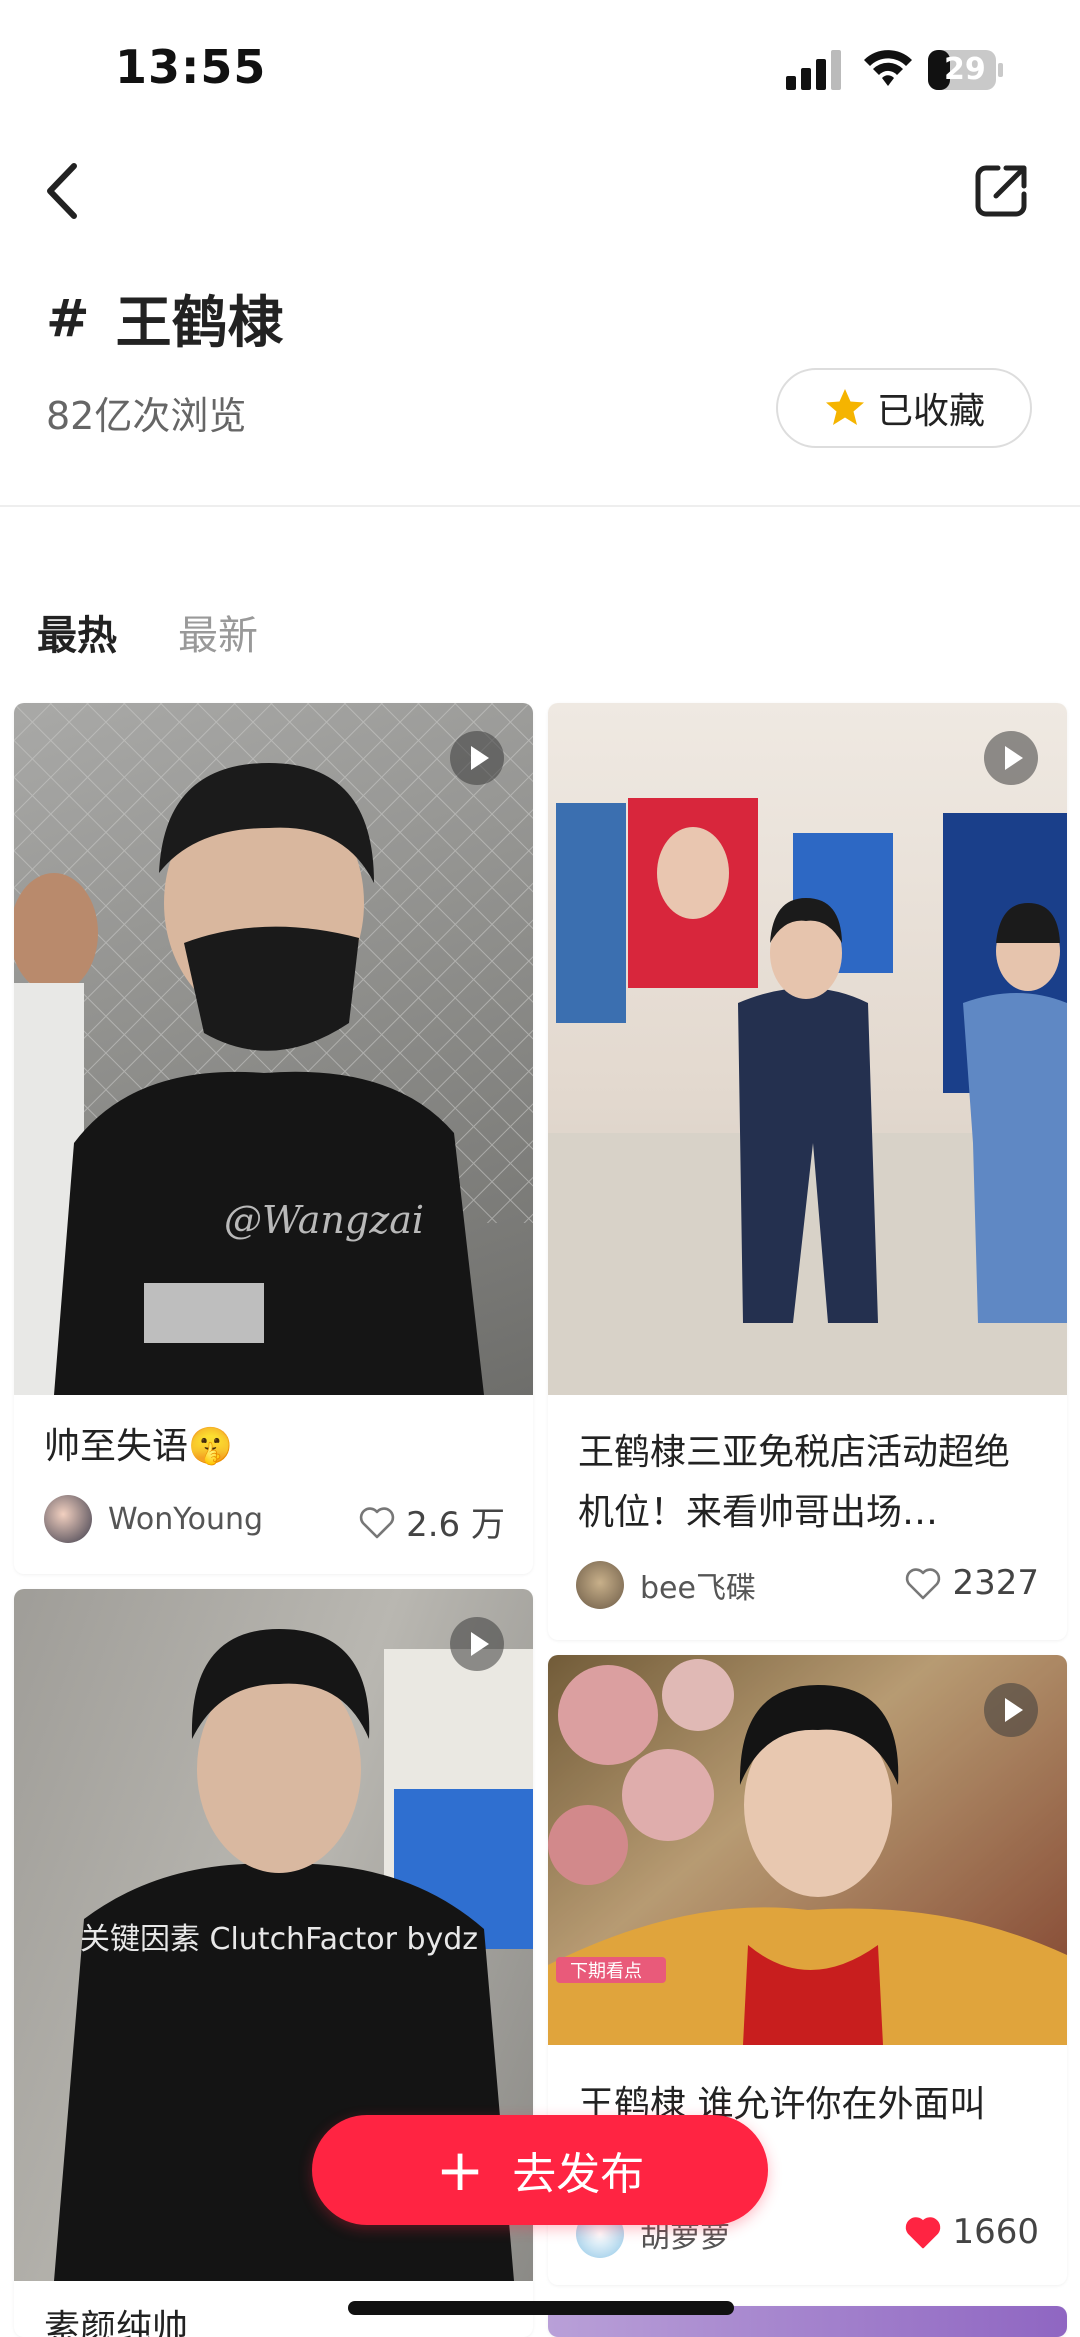  Describe the element at coordinates (930, 411) in the screenshot. I see `favorite-label: 已收藏` at that location.